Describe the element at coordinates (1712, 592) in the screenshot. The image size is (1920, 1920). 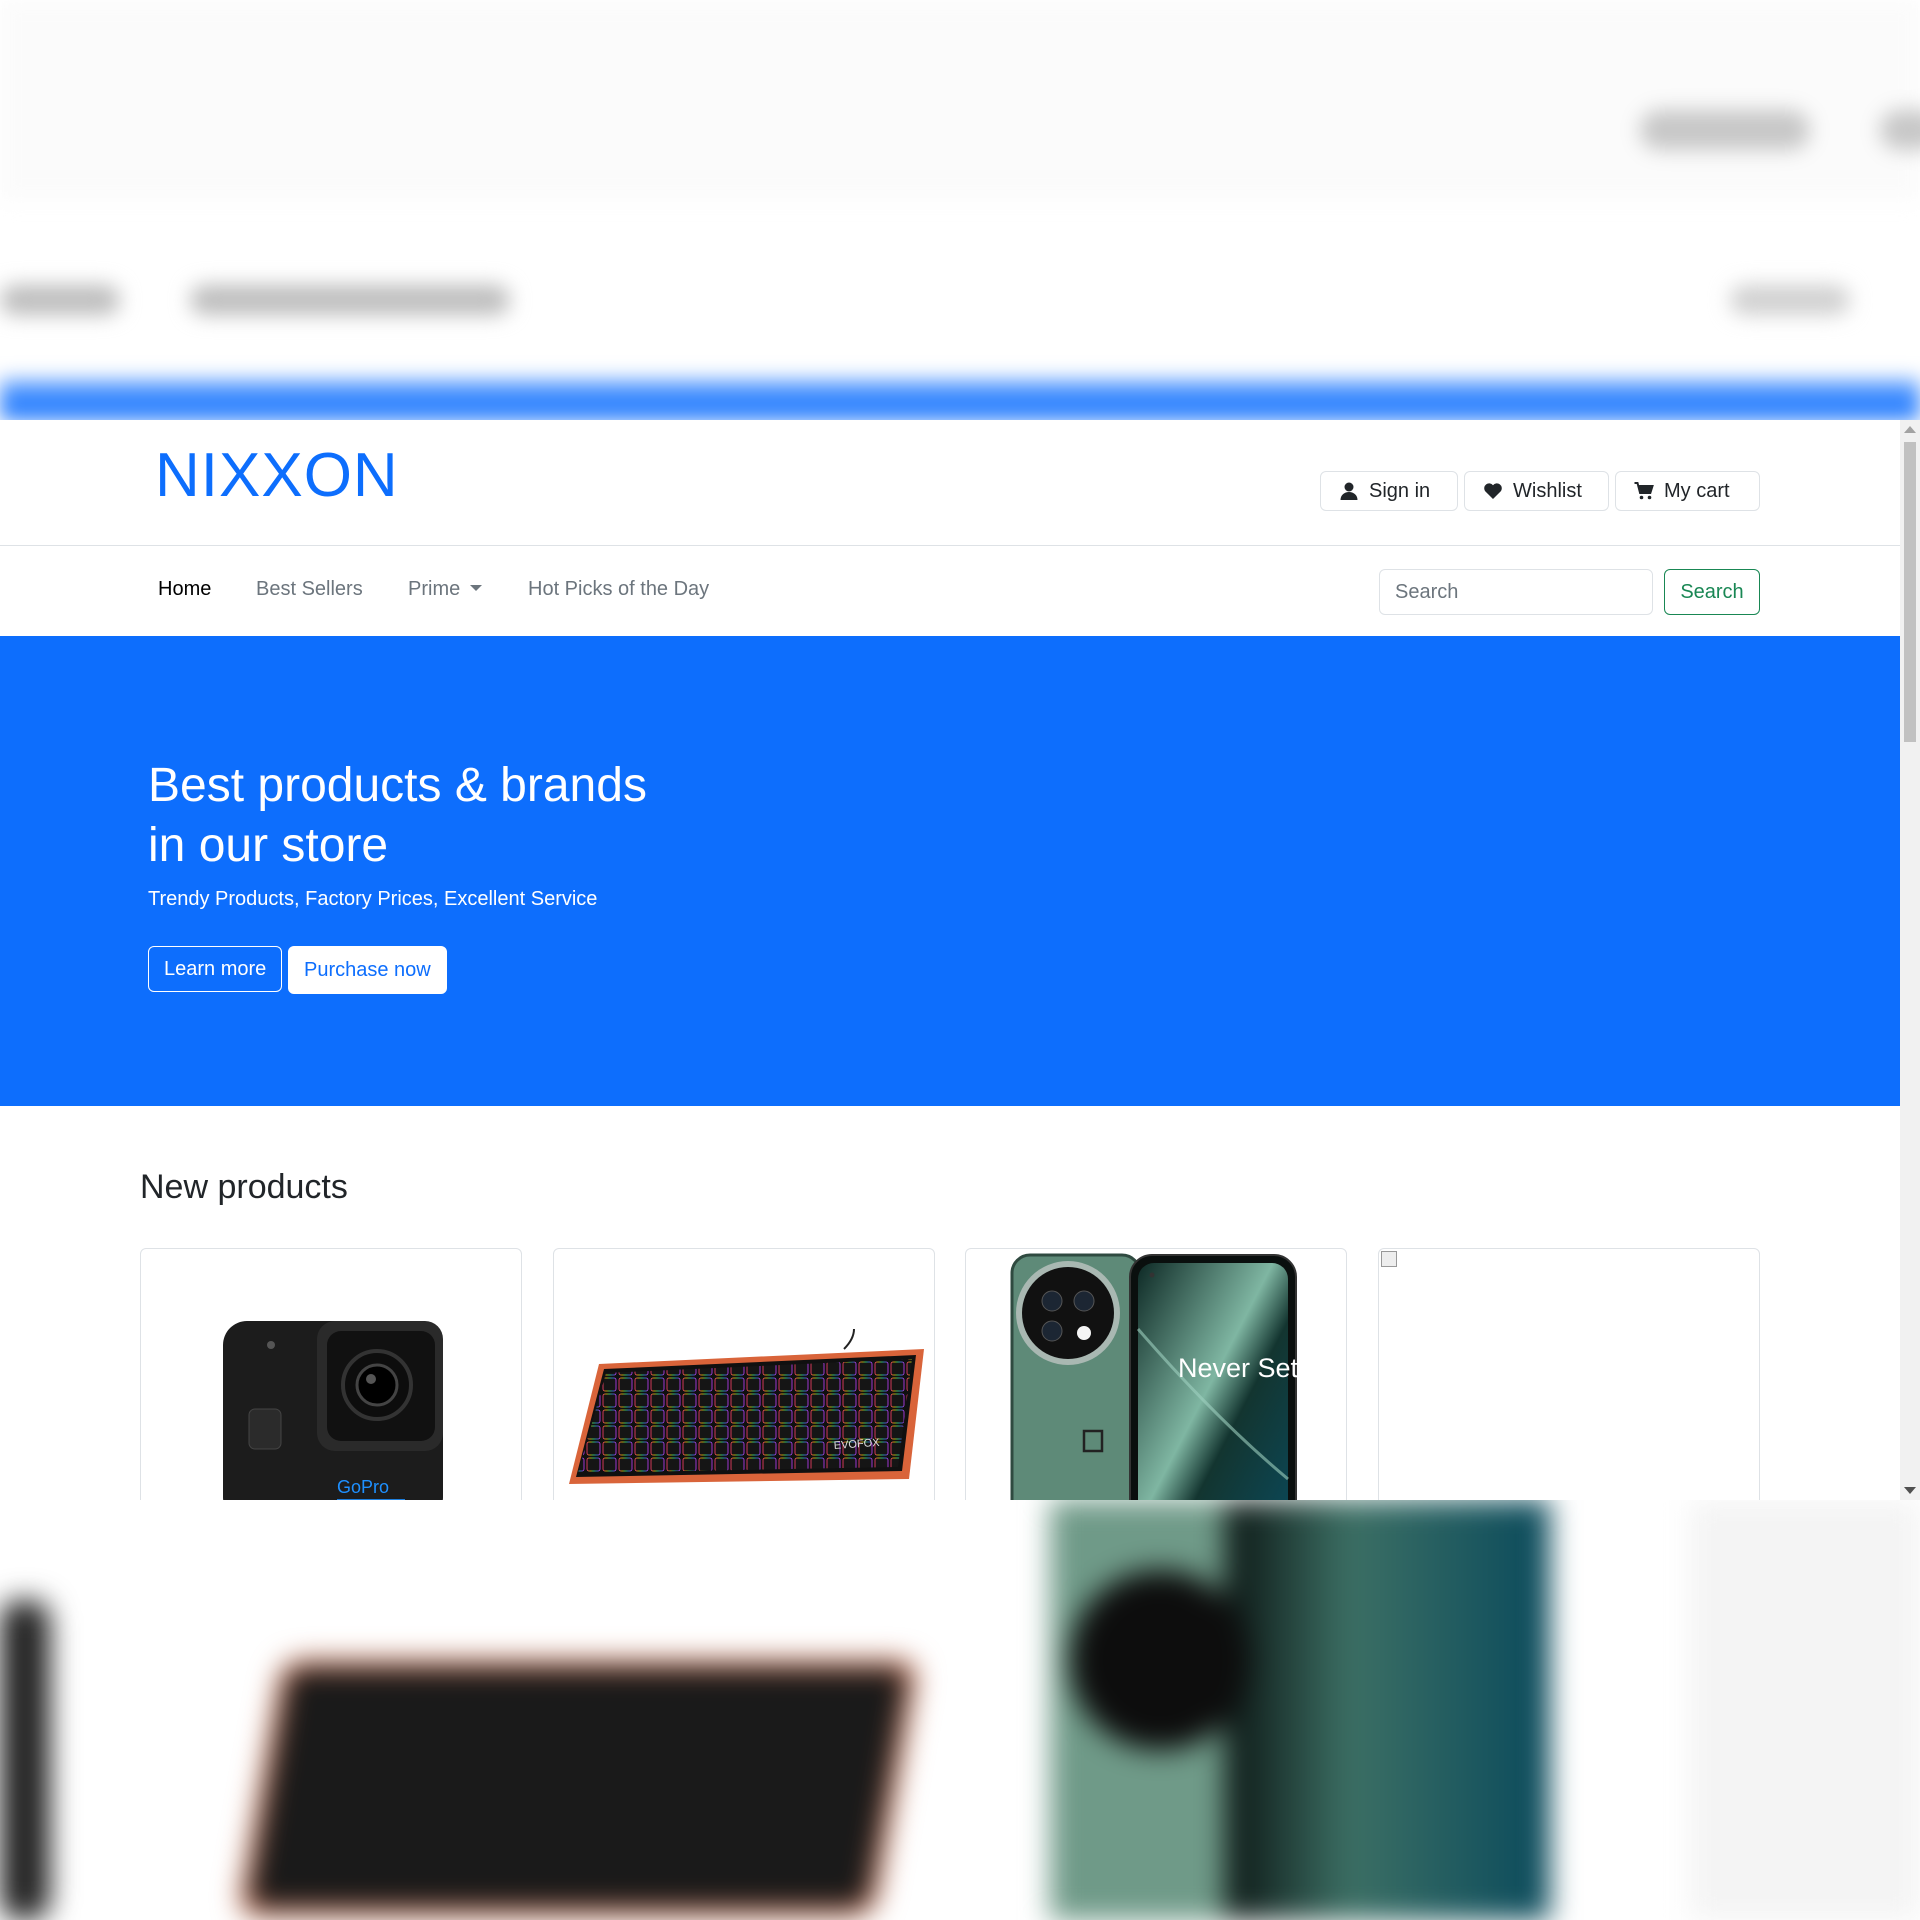
I see `search-button: Search` at that location.